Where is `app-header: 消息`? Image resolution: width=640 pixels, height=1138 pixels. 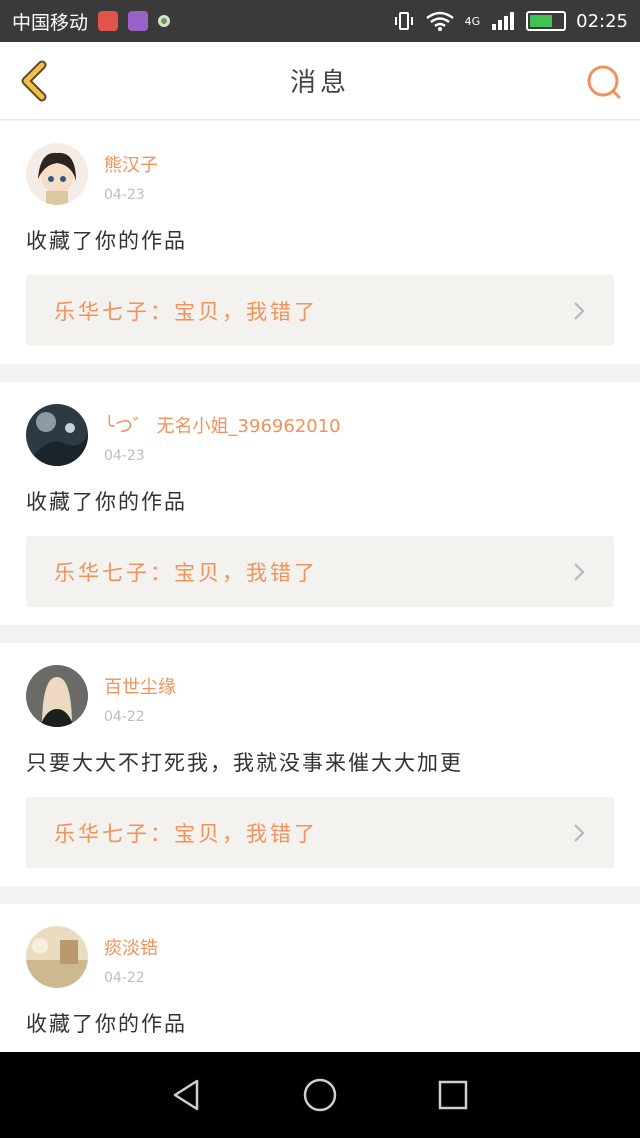
app-header: 消息 is located at coordinates (320, 81).